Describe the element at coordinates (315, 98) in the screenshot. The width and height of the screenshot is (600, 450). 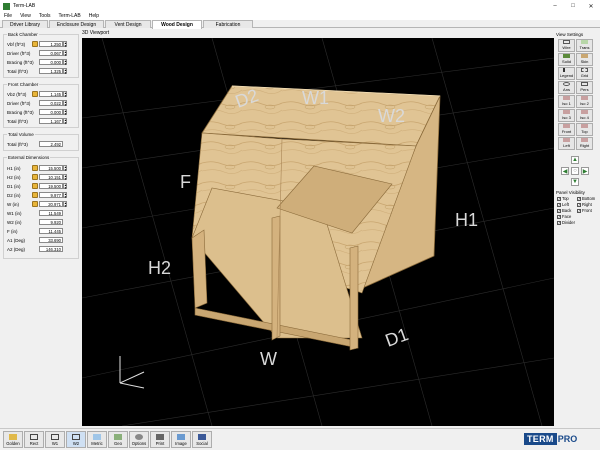
I see `label-w1: W1` at that location.